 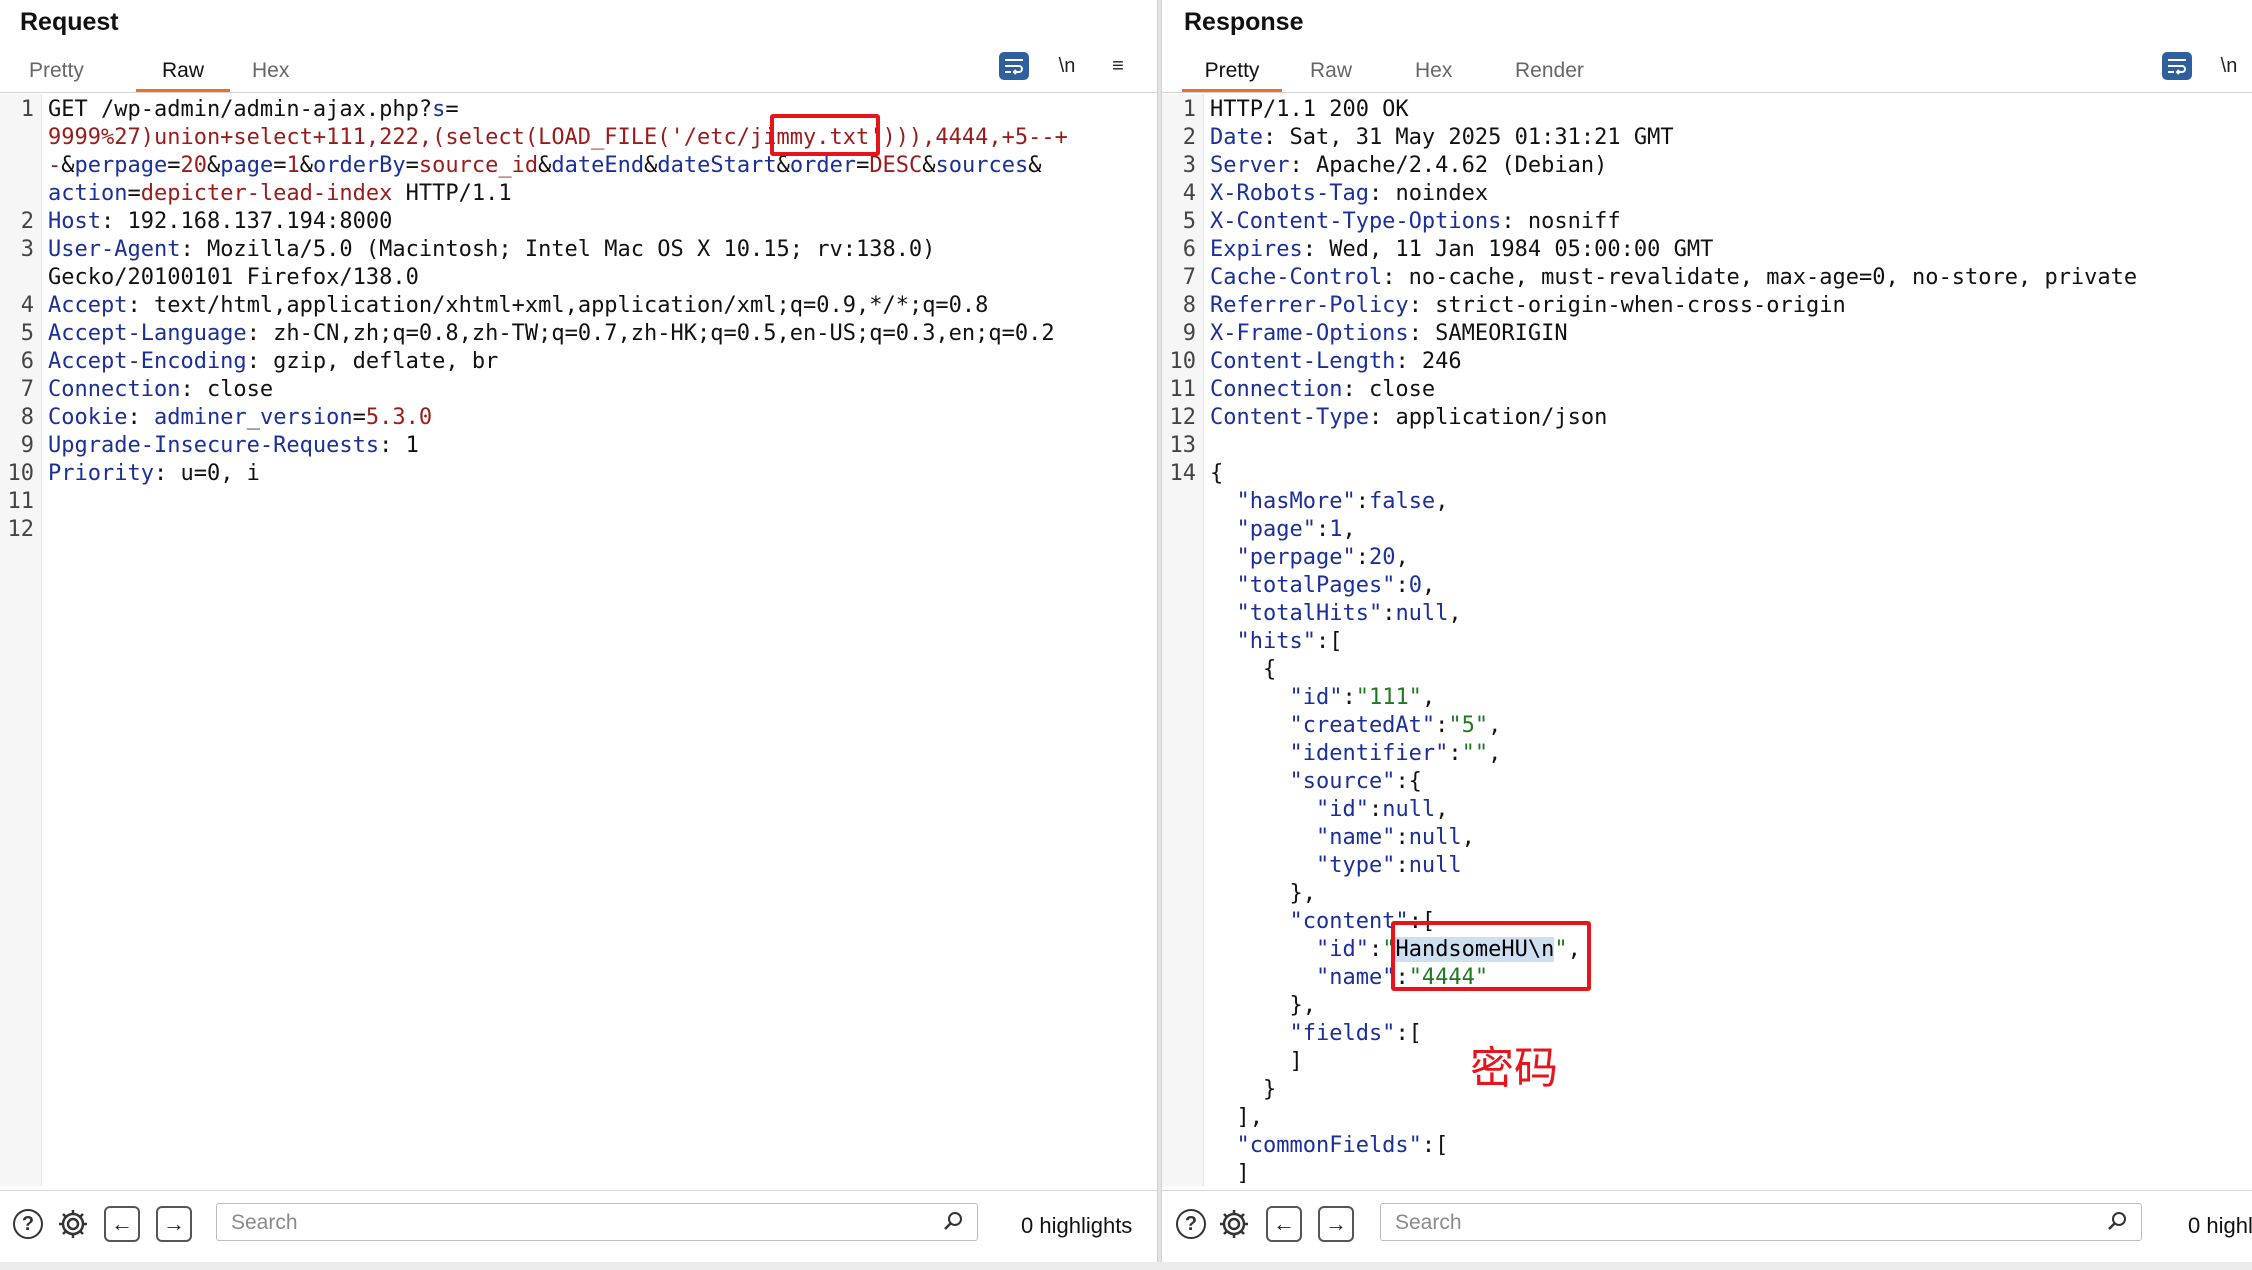 What do you see at coordinates (1349, 194) in the screenshot?
I see `line-text: X-Robots-Tag: noindex` at bounding box center [1349, 194].